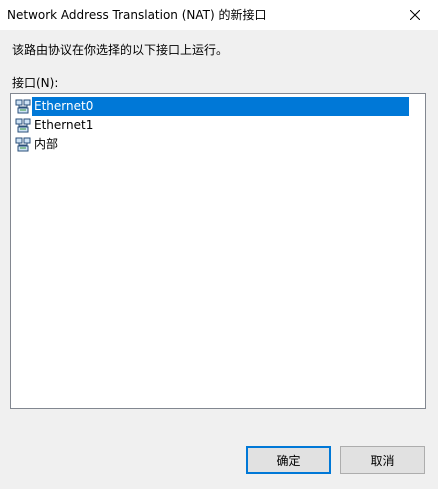 This screenshot has width=438, height=489. What do you see at coordinates (137, 15) in the screenshot?
I see `window-title: Network Address Translation (NAT) 的新接口` at bounding box center [137, 15].